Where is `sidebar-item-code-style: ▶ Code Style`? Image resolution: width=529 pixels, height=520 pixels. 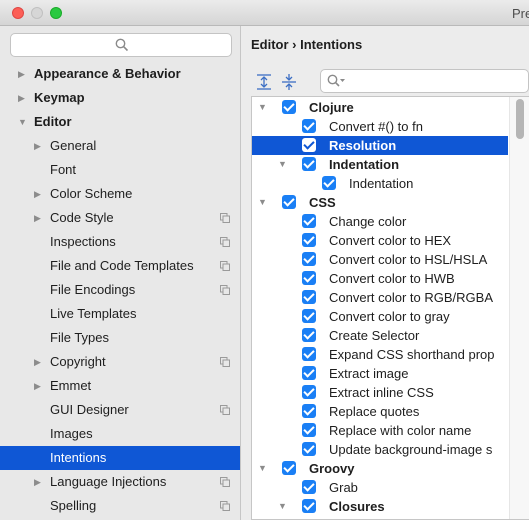 sidebar-item-code-style: ▶ Code Style is located at coordinates (120, 218).